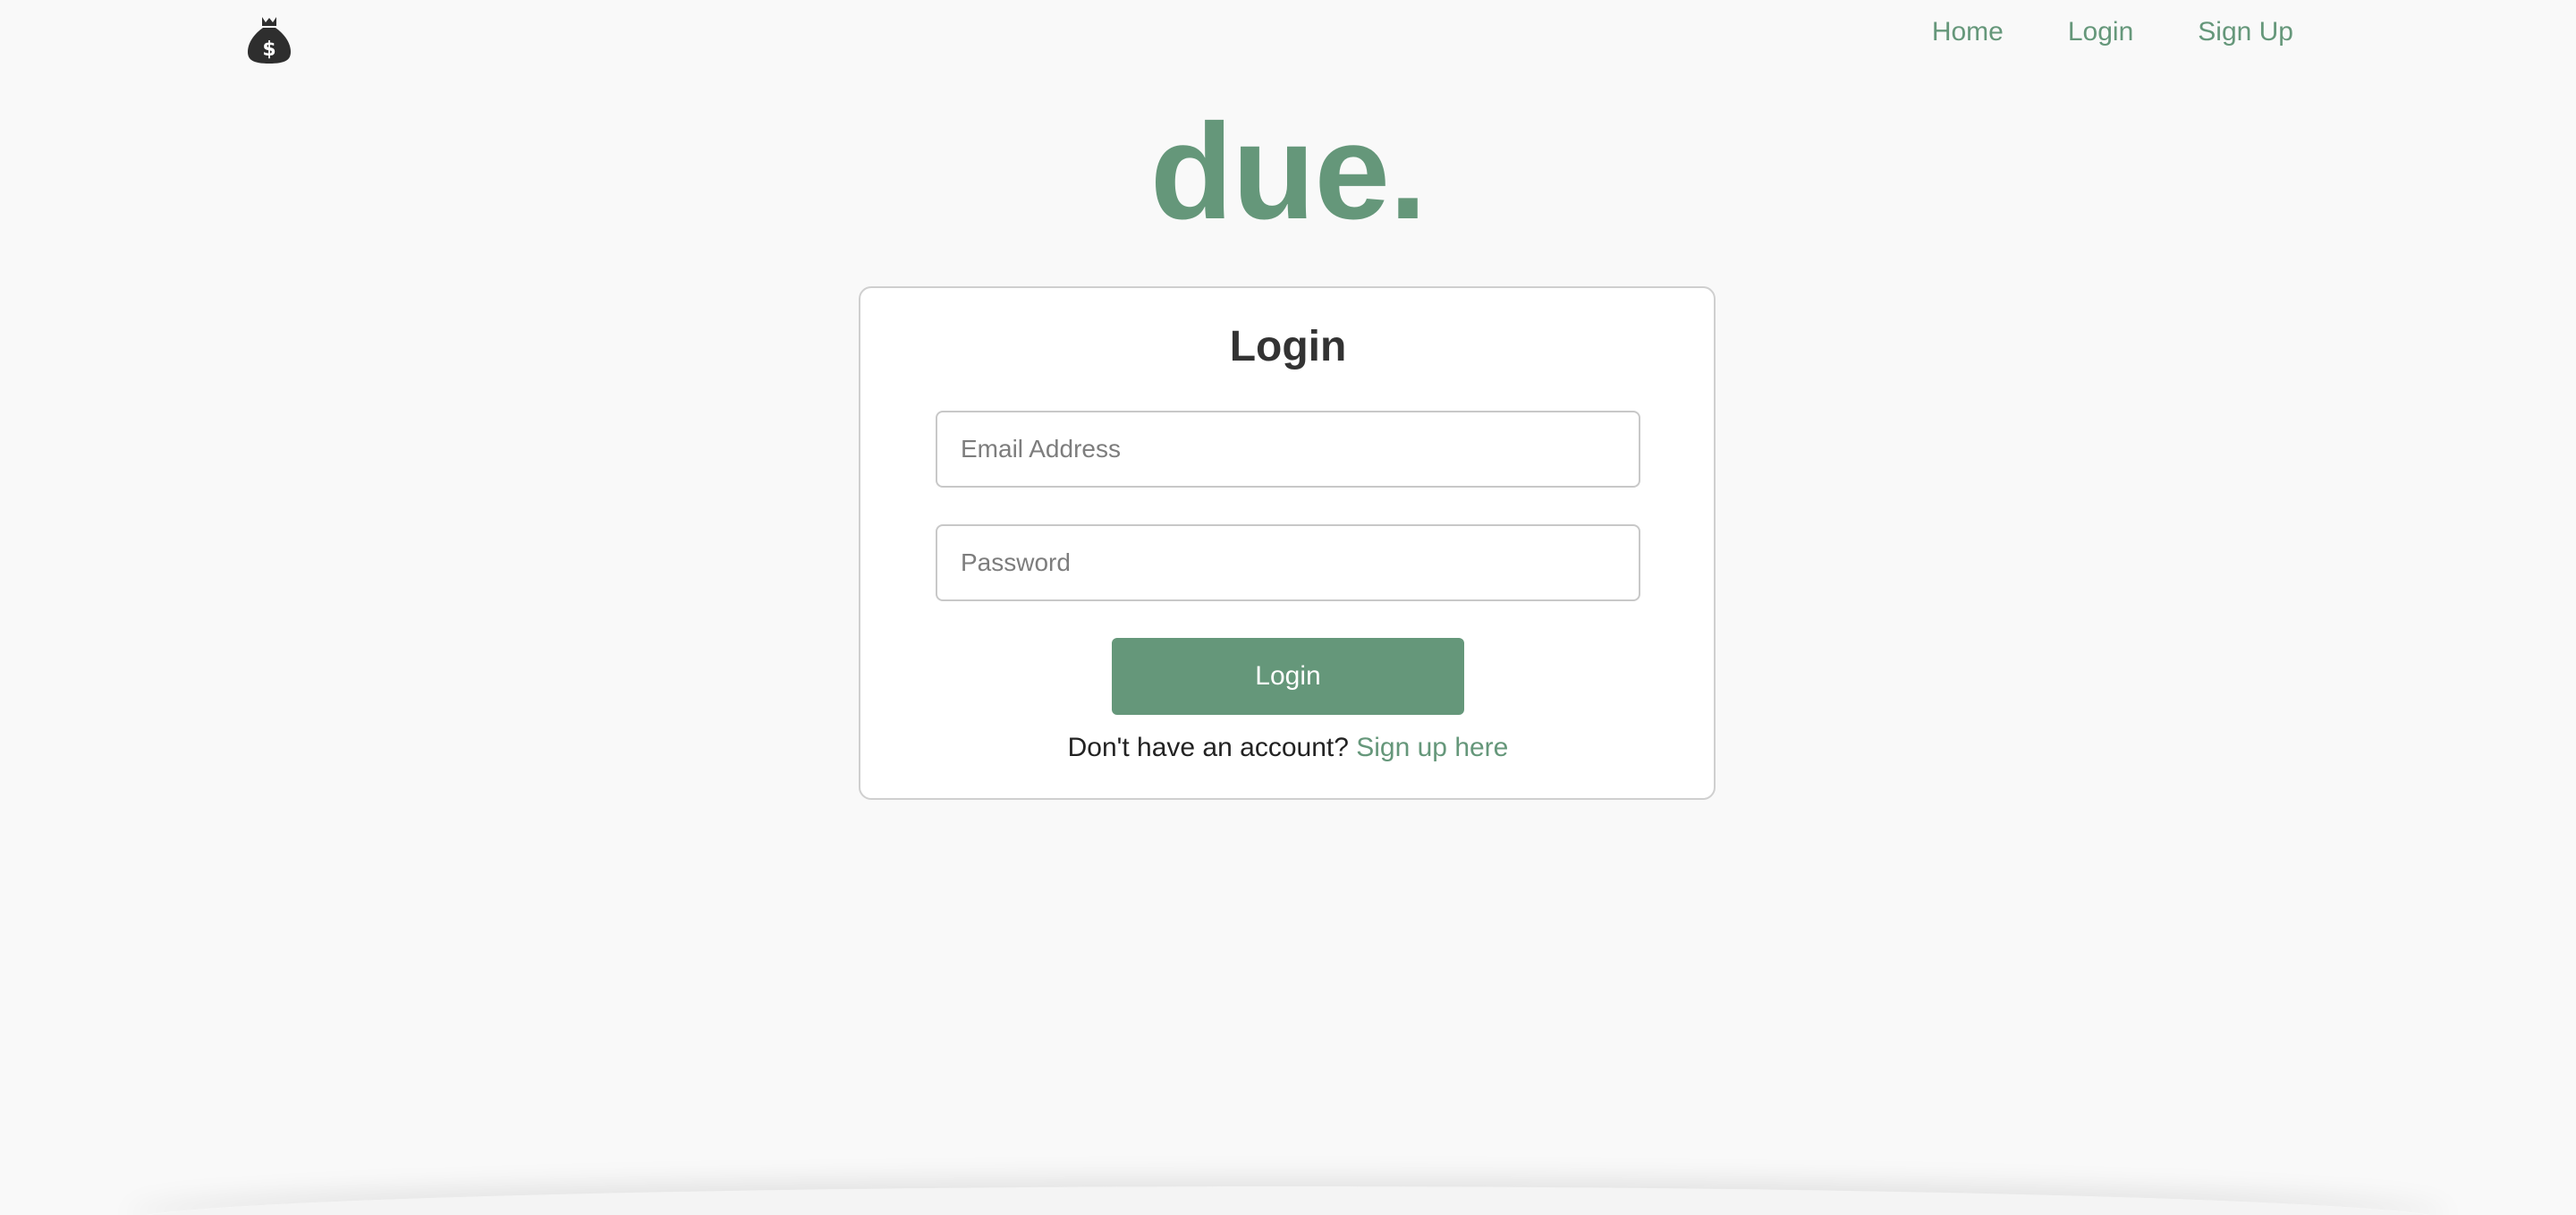  I want to click on top-nav: Home Login Sign Up, so click(2112, 32).